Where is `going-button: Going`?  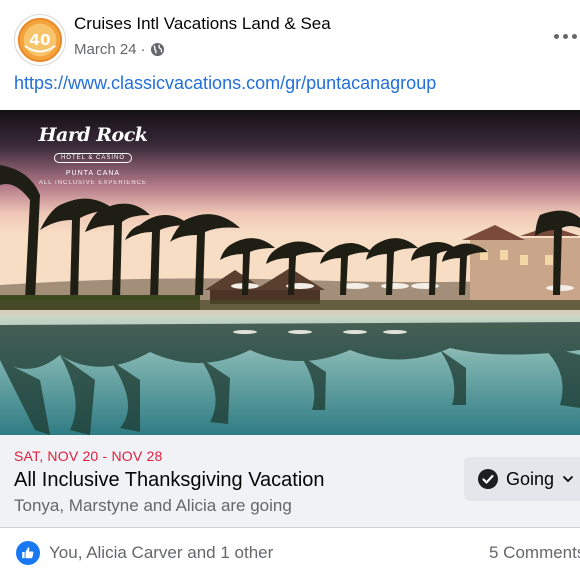
going-button: Going is located at coordinates (522, 479).